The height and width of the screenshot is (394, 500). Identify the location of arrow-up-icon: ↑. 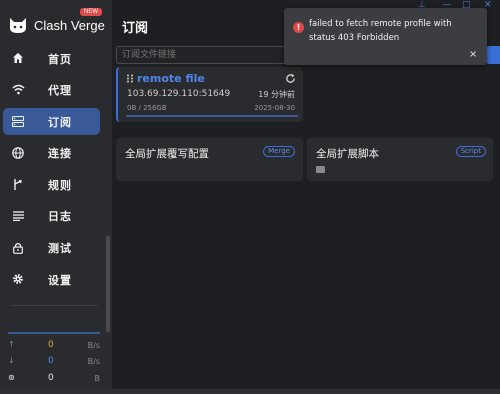
(11, 344).